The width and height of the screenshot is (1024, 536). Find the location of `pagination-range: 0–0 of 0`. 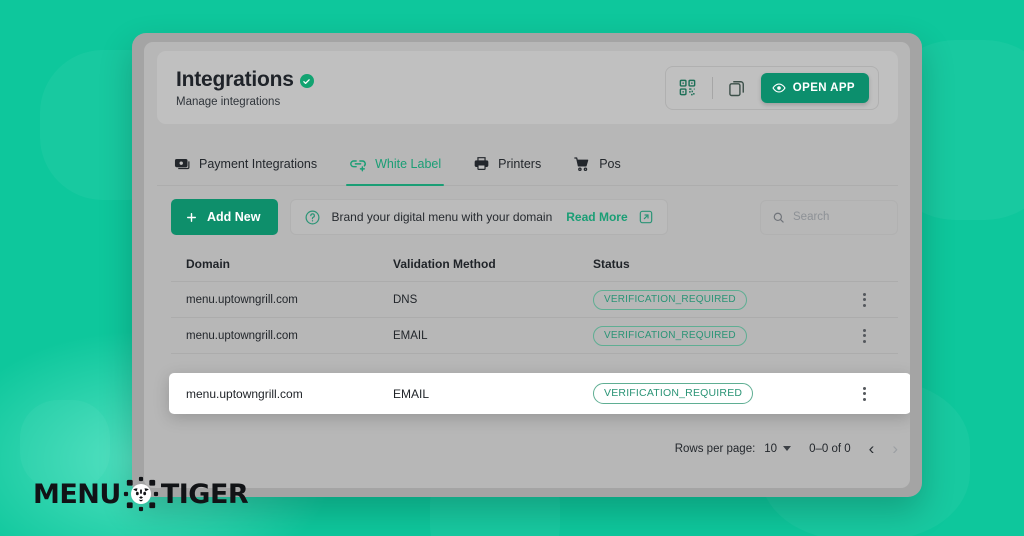

pagination-range: 0–0 of 0 is located at coordinates (830, 448).